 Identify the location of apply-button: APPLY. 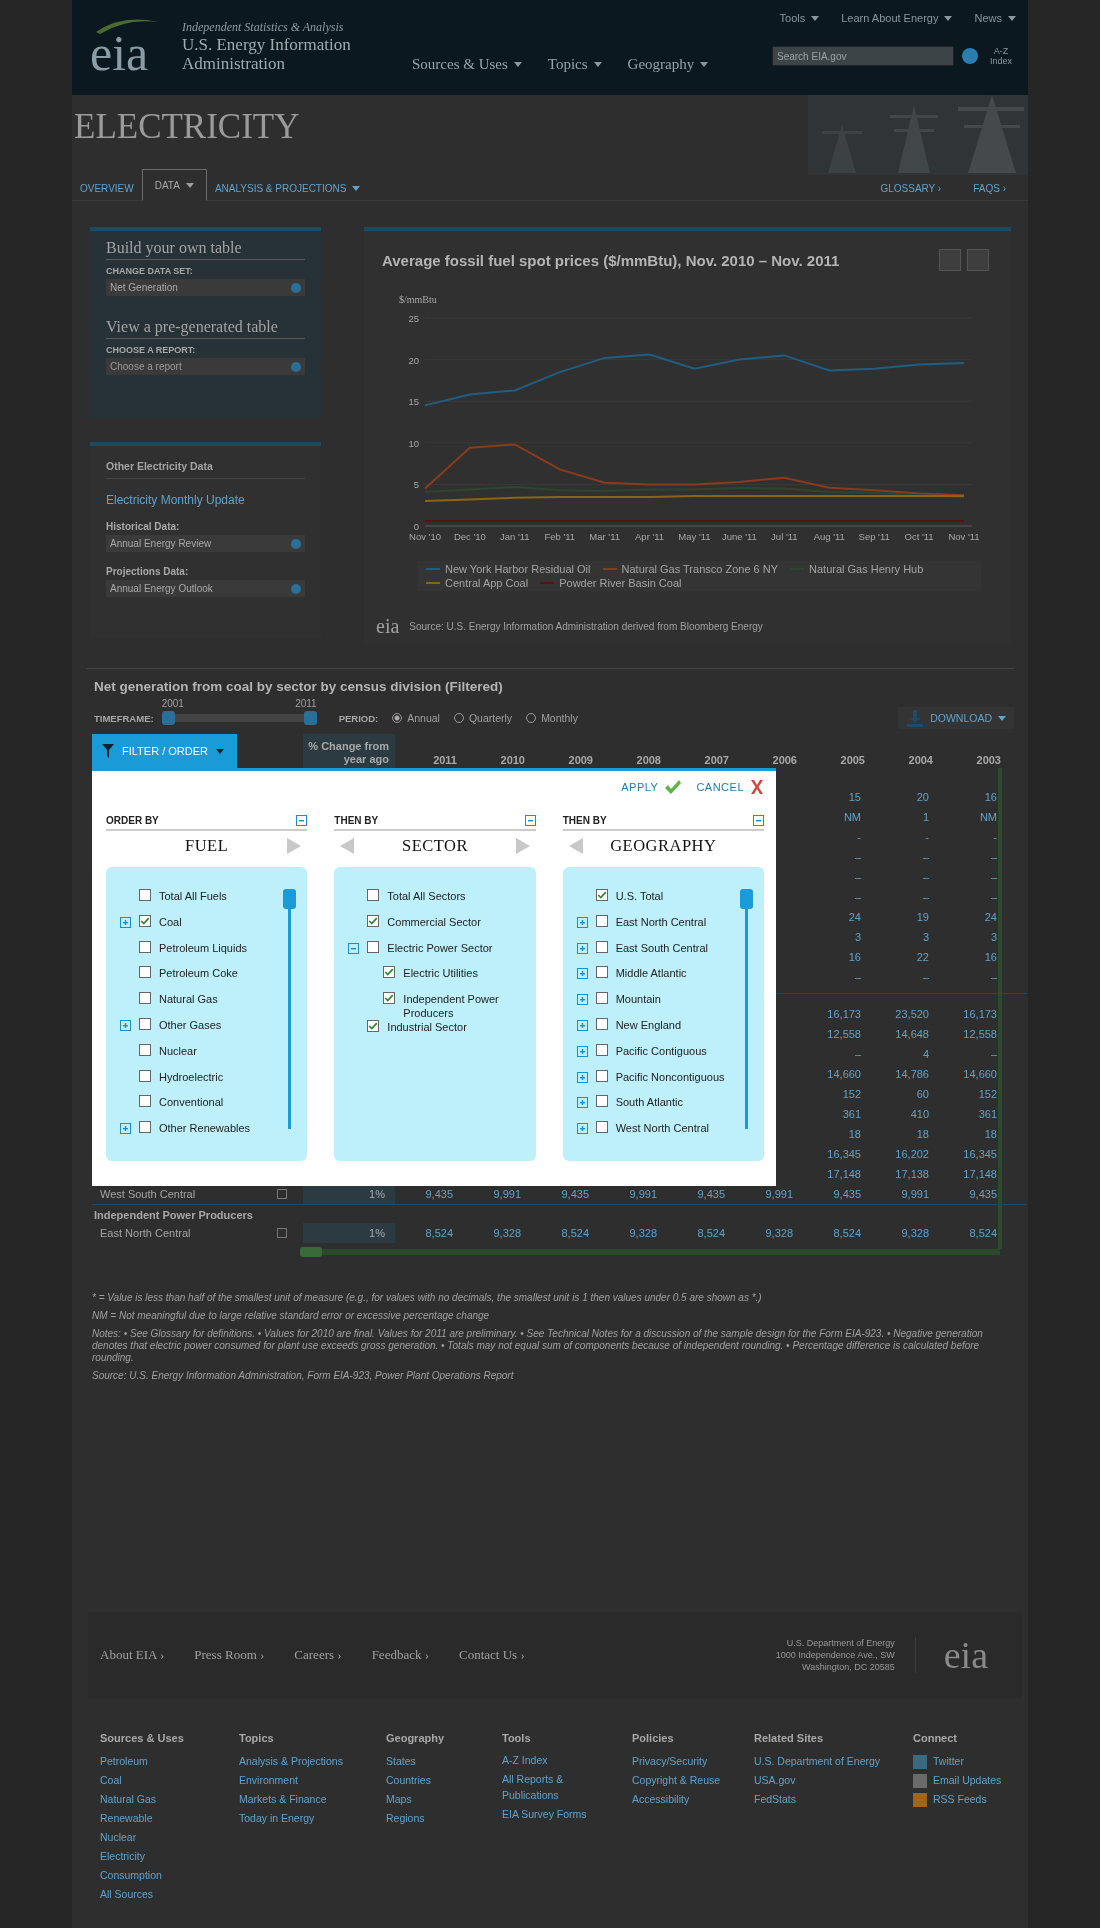
(652, 787).